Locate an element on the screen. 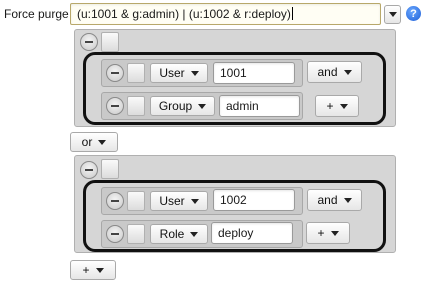 The image size is (425, 284). group-1-toggle-button is located at coordinates (110, 42).